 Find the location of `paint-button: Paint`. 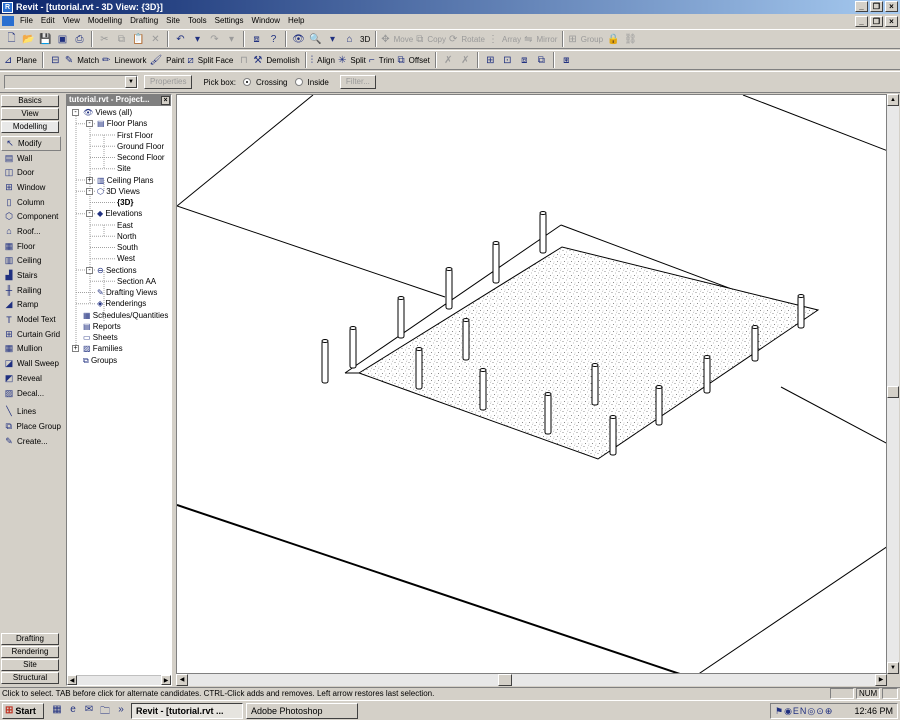

paint-button: Paint is located at coordinates (175, 60).